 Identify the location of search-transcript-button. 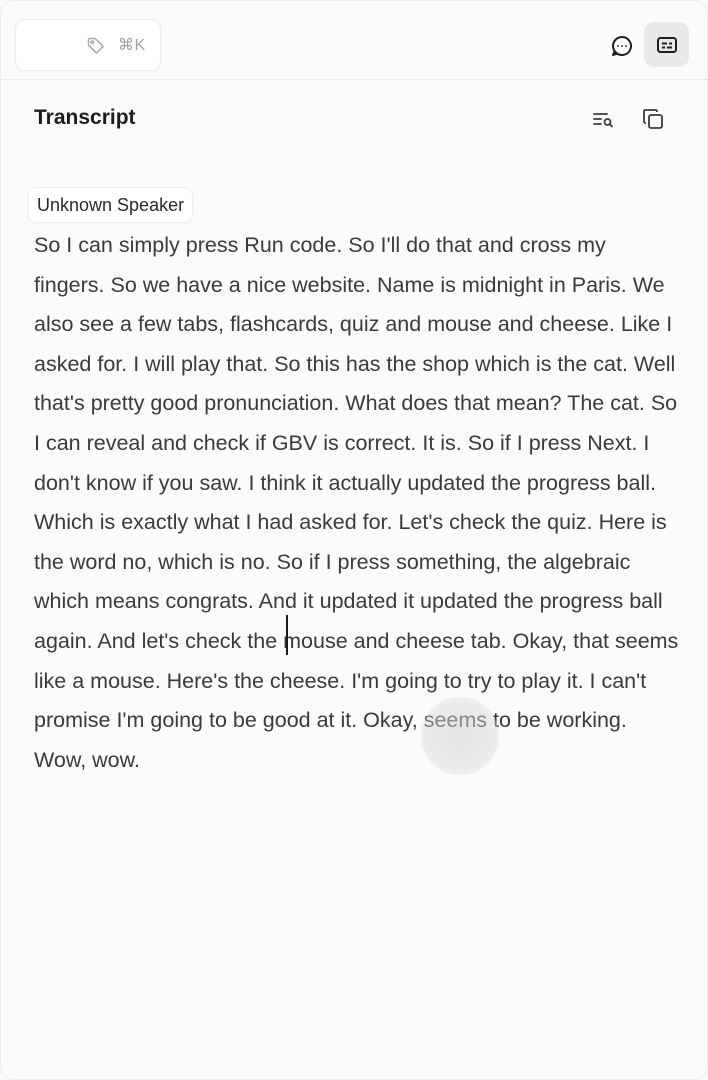
(603, 119).